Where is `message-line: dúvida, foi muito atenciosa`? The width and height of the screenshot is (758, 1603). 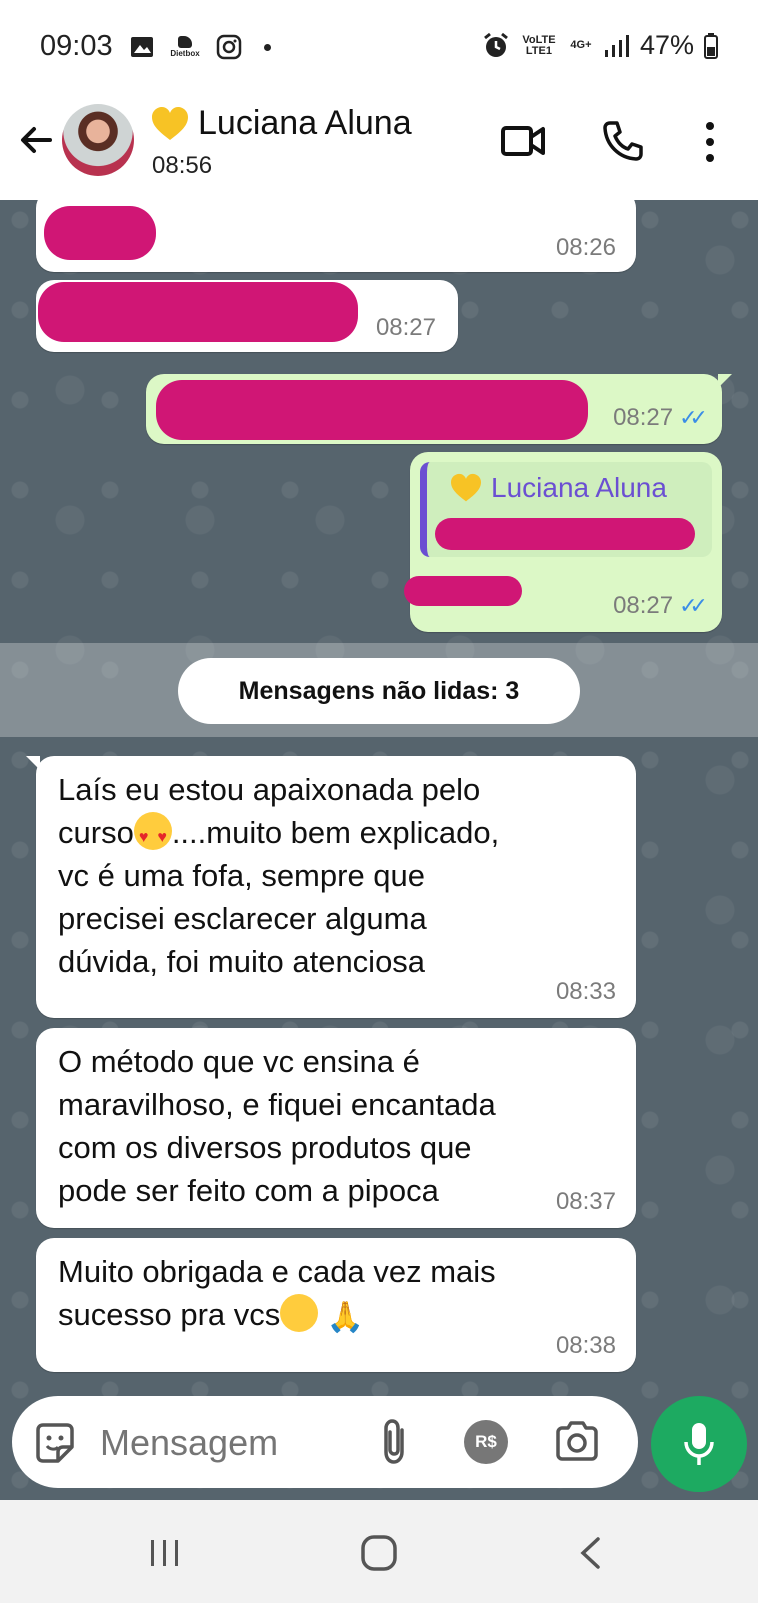 message-line: dúvida, foi muito atenciosa is located at coordinates (242, 961).